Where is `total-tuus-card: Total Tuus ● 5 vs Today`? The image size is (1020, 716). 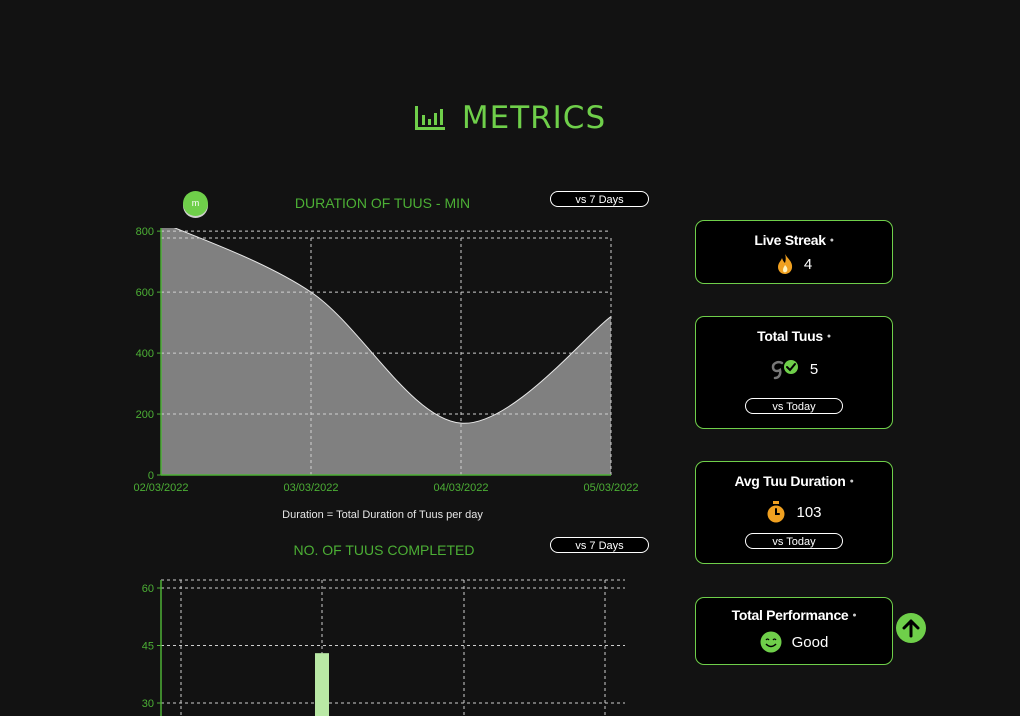 total-tuus-card: Total Tuus ● 5 vs Today is located at coordinates (794, 372).